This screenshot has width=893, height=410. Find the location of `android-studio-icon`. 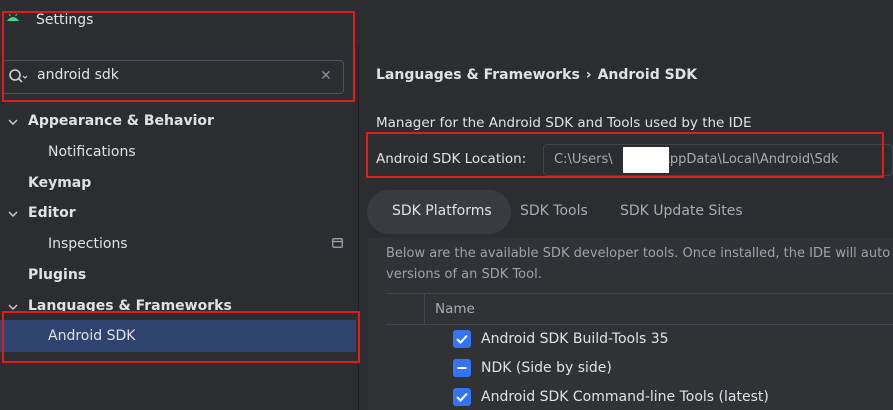

android-studio-icon is located at coordinates (13, 17).